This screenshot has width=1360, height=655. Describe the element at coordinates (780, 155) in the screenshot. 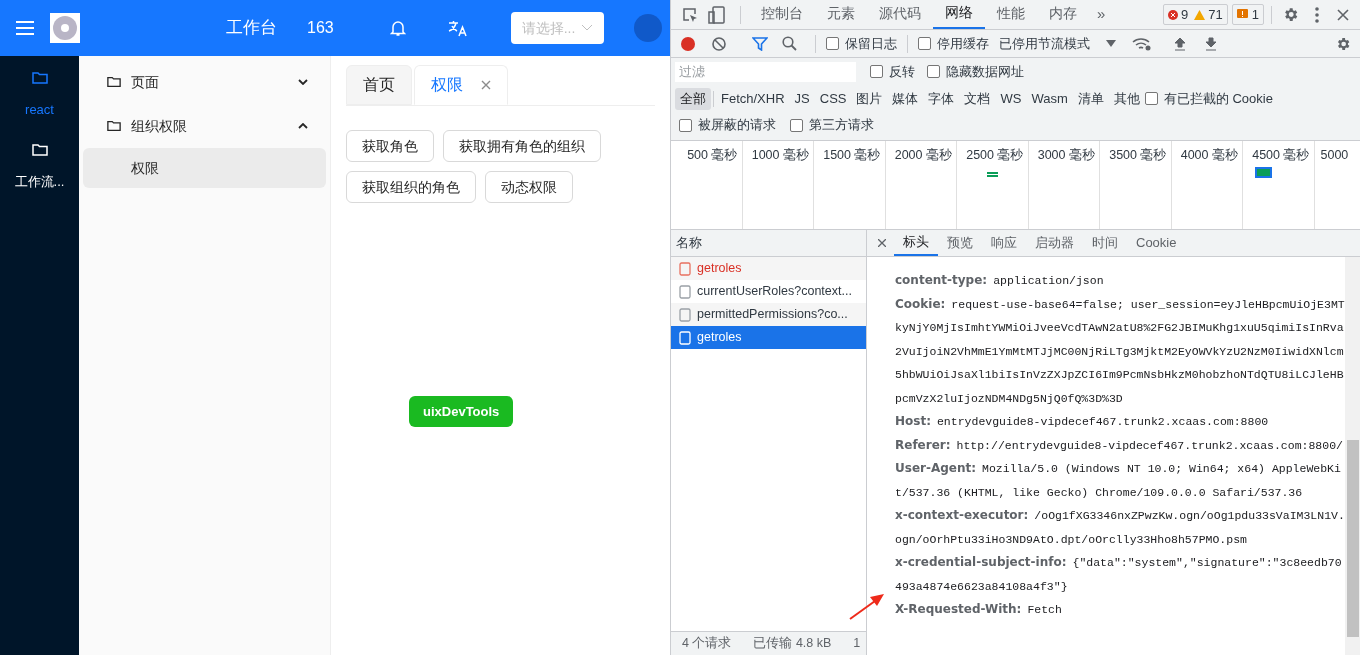

I see `timeline-tick: 1000 毫秒` at that location.